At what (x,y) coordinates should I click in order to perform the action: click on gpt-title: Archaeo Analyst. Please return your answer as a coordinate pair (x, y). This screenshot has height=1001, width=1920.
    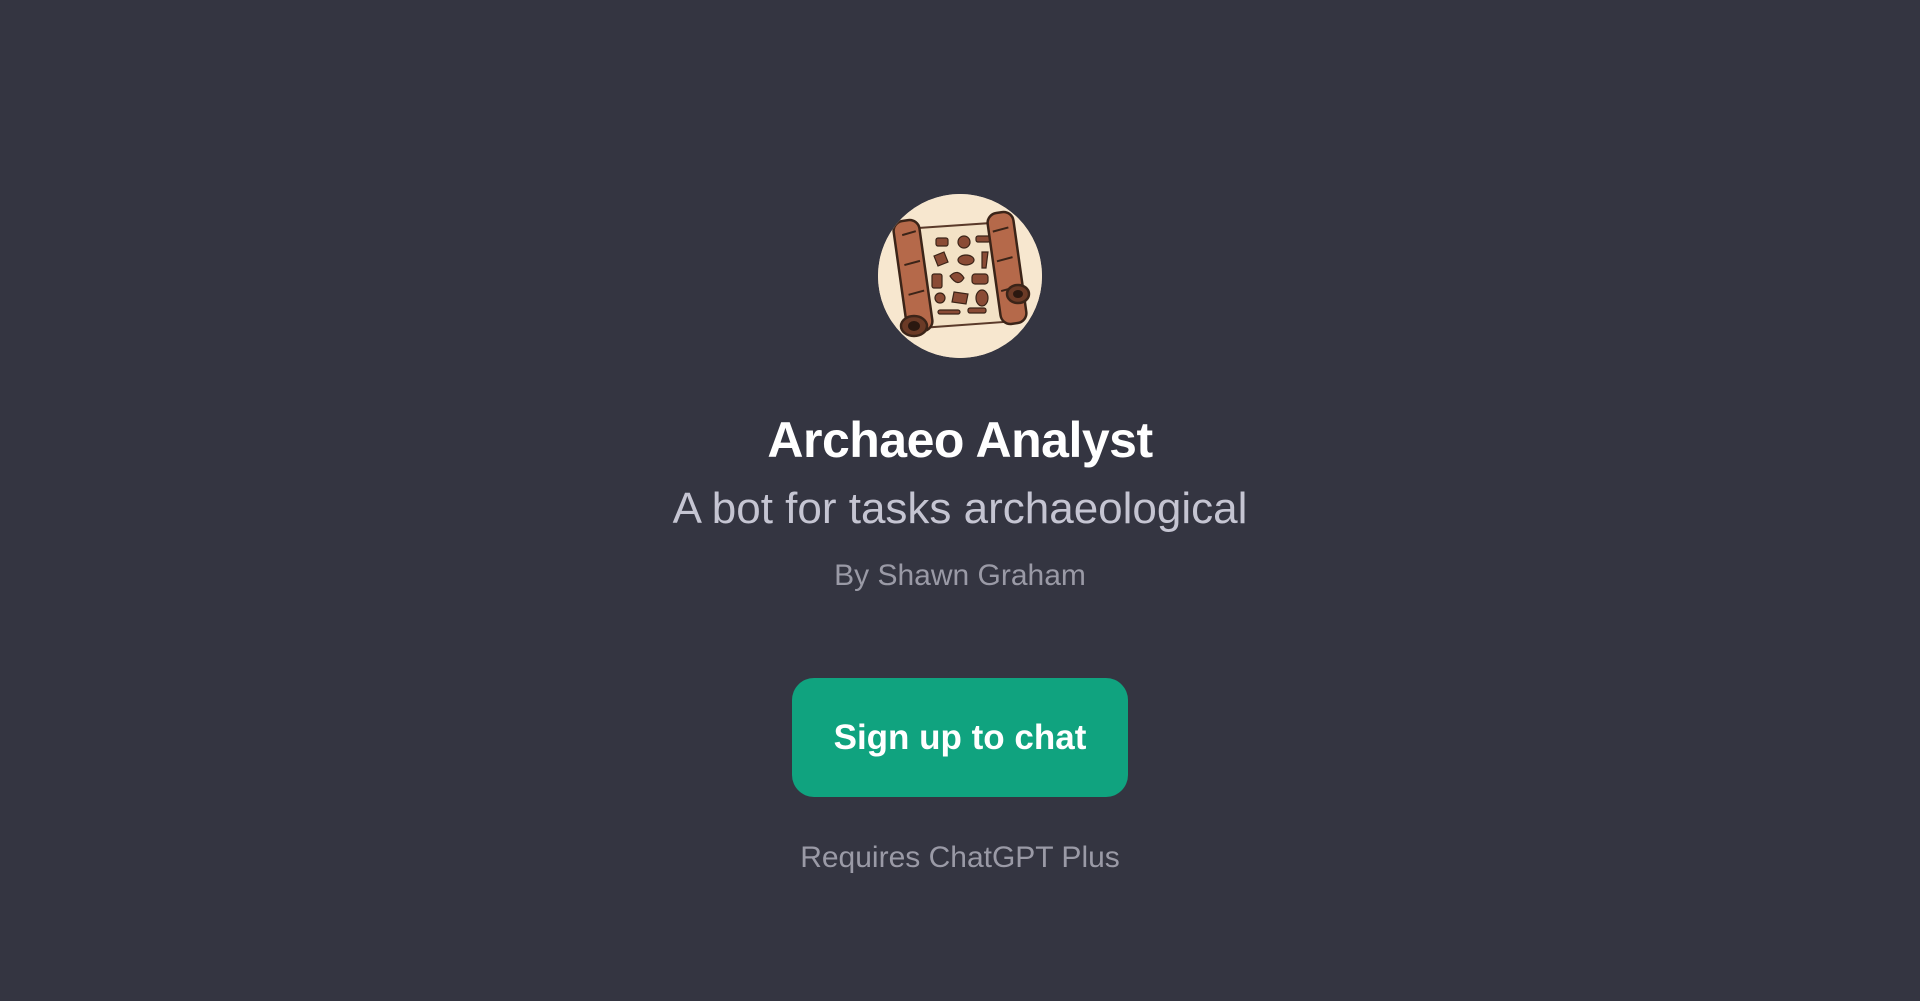
    Looking at the image, I should click on (960, 440).